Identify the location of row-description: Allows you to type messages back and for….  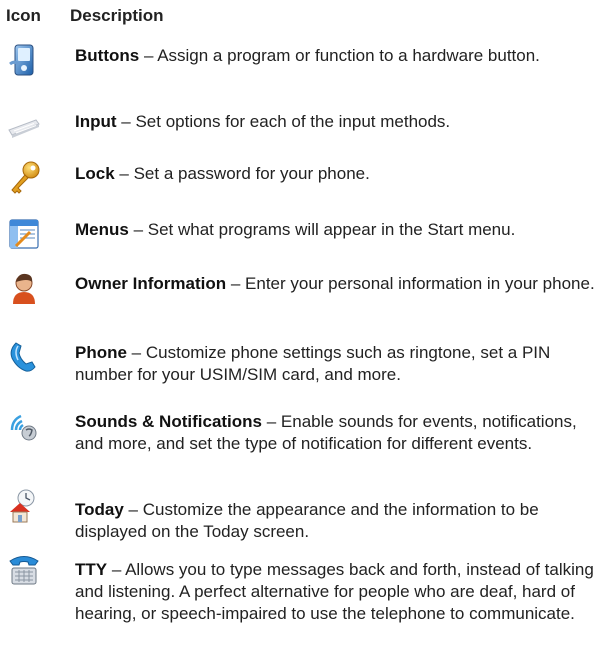
(334, 591).